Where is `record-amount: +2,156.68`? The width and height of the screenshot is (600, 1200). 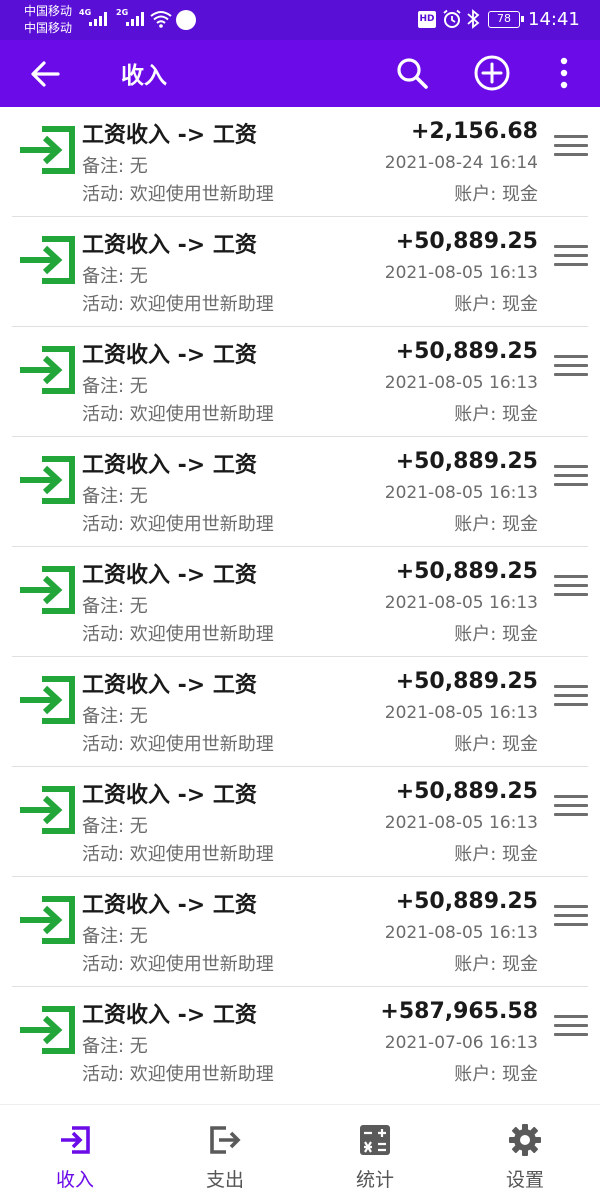
record-amount: +2,156.68 is located at coordinates (474, 131).